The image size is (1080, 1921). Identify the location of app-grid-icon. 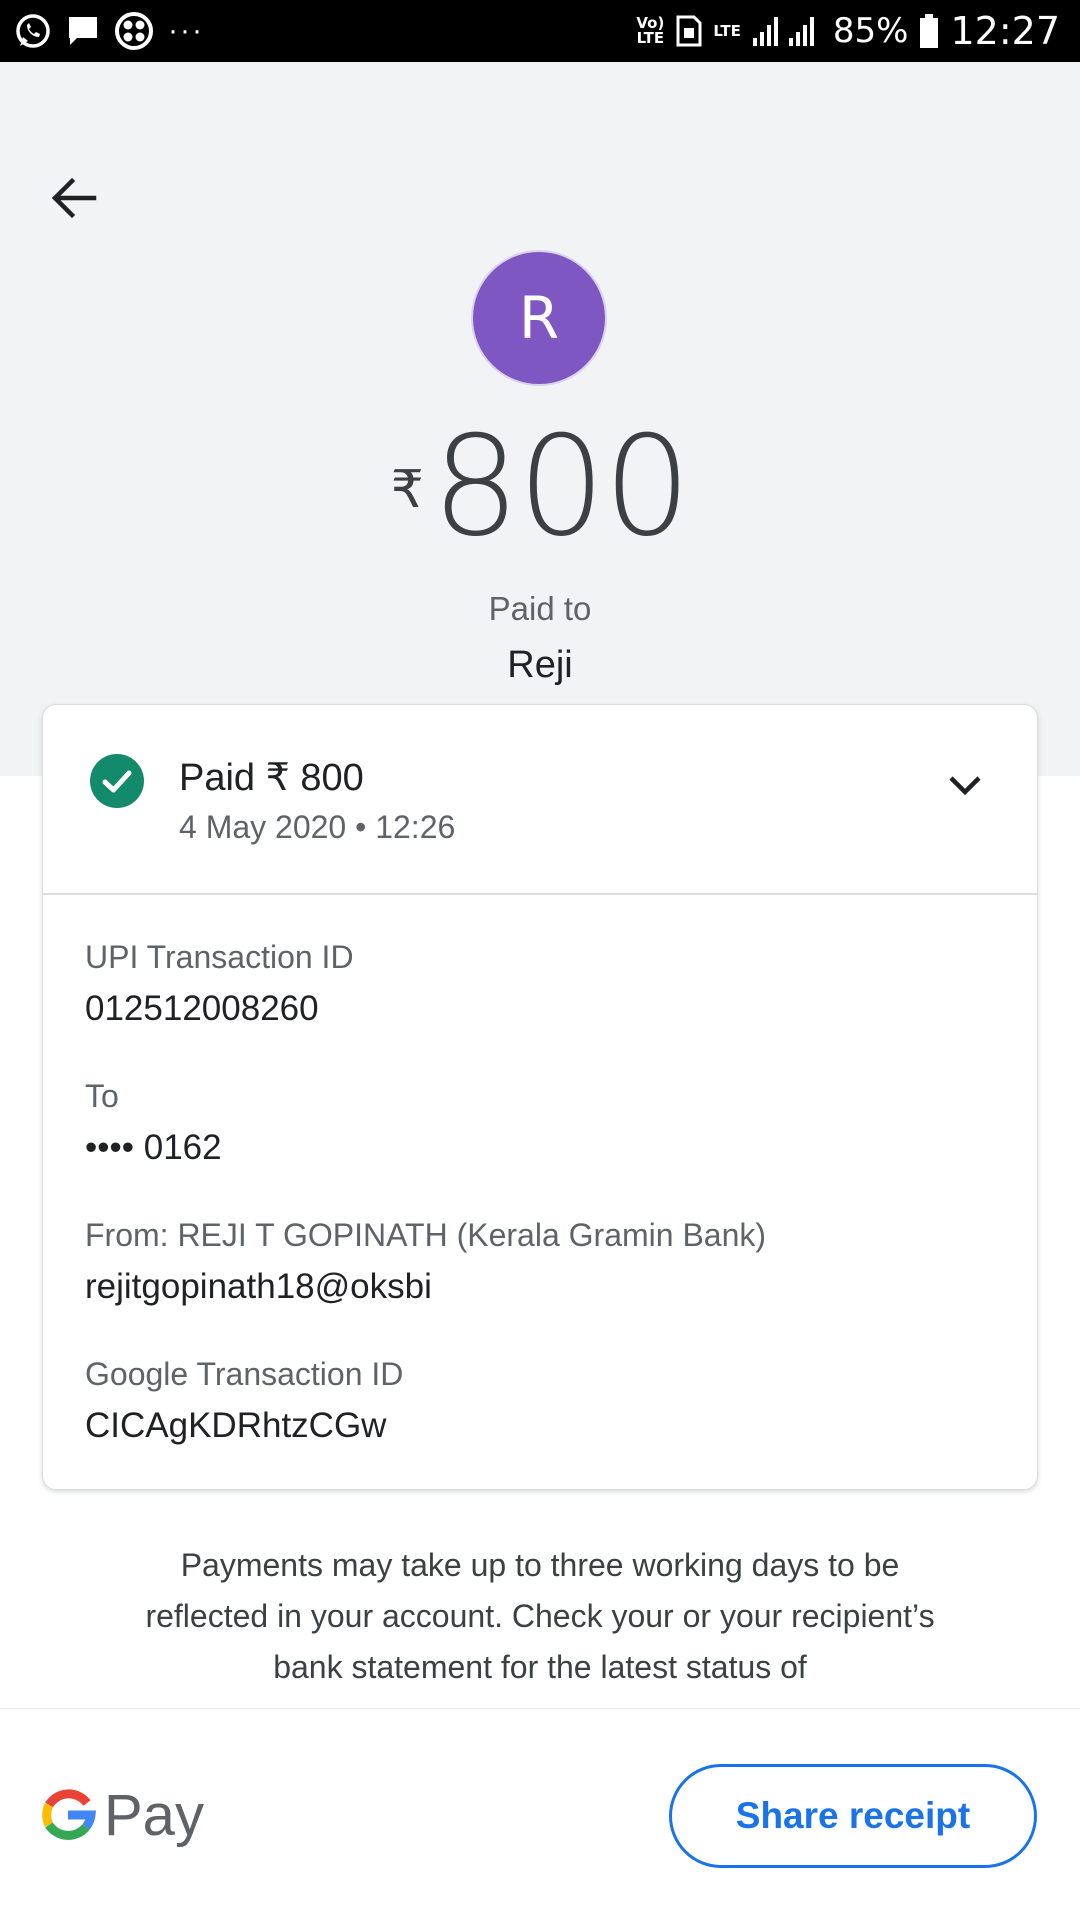
(134, 31).